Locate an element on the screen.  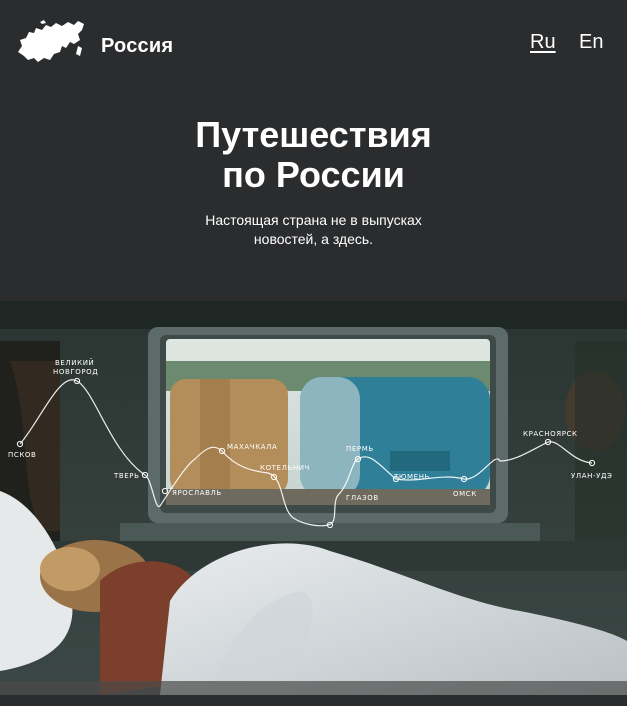
city-label: ГЛАЗОВ is located at coordinates (362, 498).